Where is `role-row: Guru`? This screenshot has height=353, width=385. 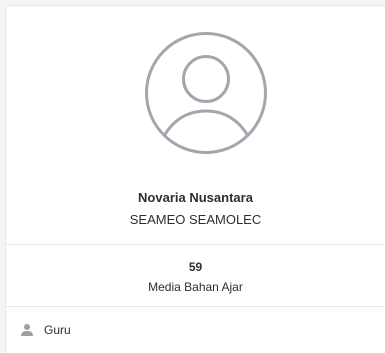
role-row: Guru is located at coordinates (45, 330).